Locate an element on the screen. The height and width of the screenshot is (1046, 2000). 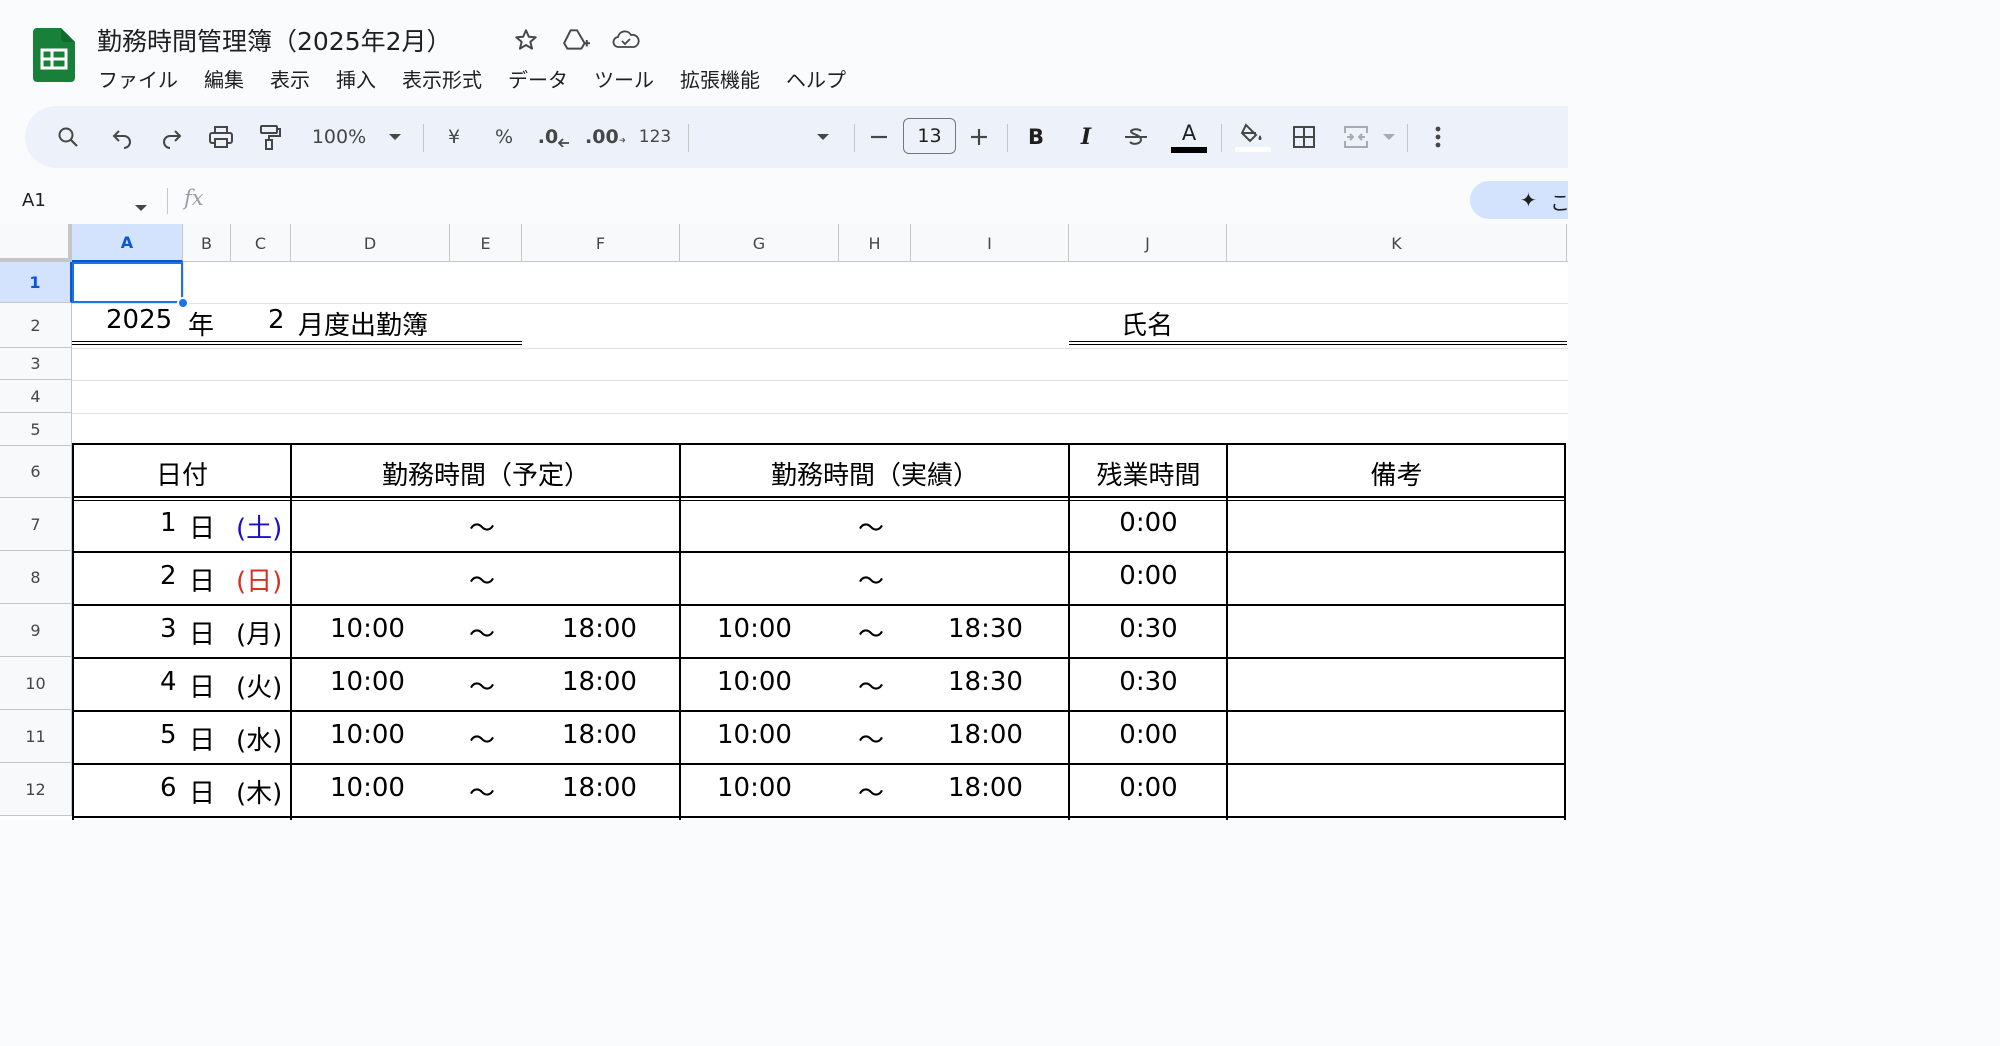
font-dropdown-icon is located at coordinates (823, 137).